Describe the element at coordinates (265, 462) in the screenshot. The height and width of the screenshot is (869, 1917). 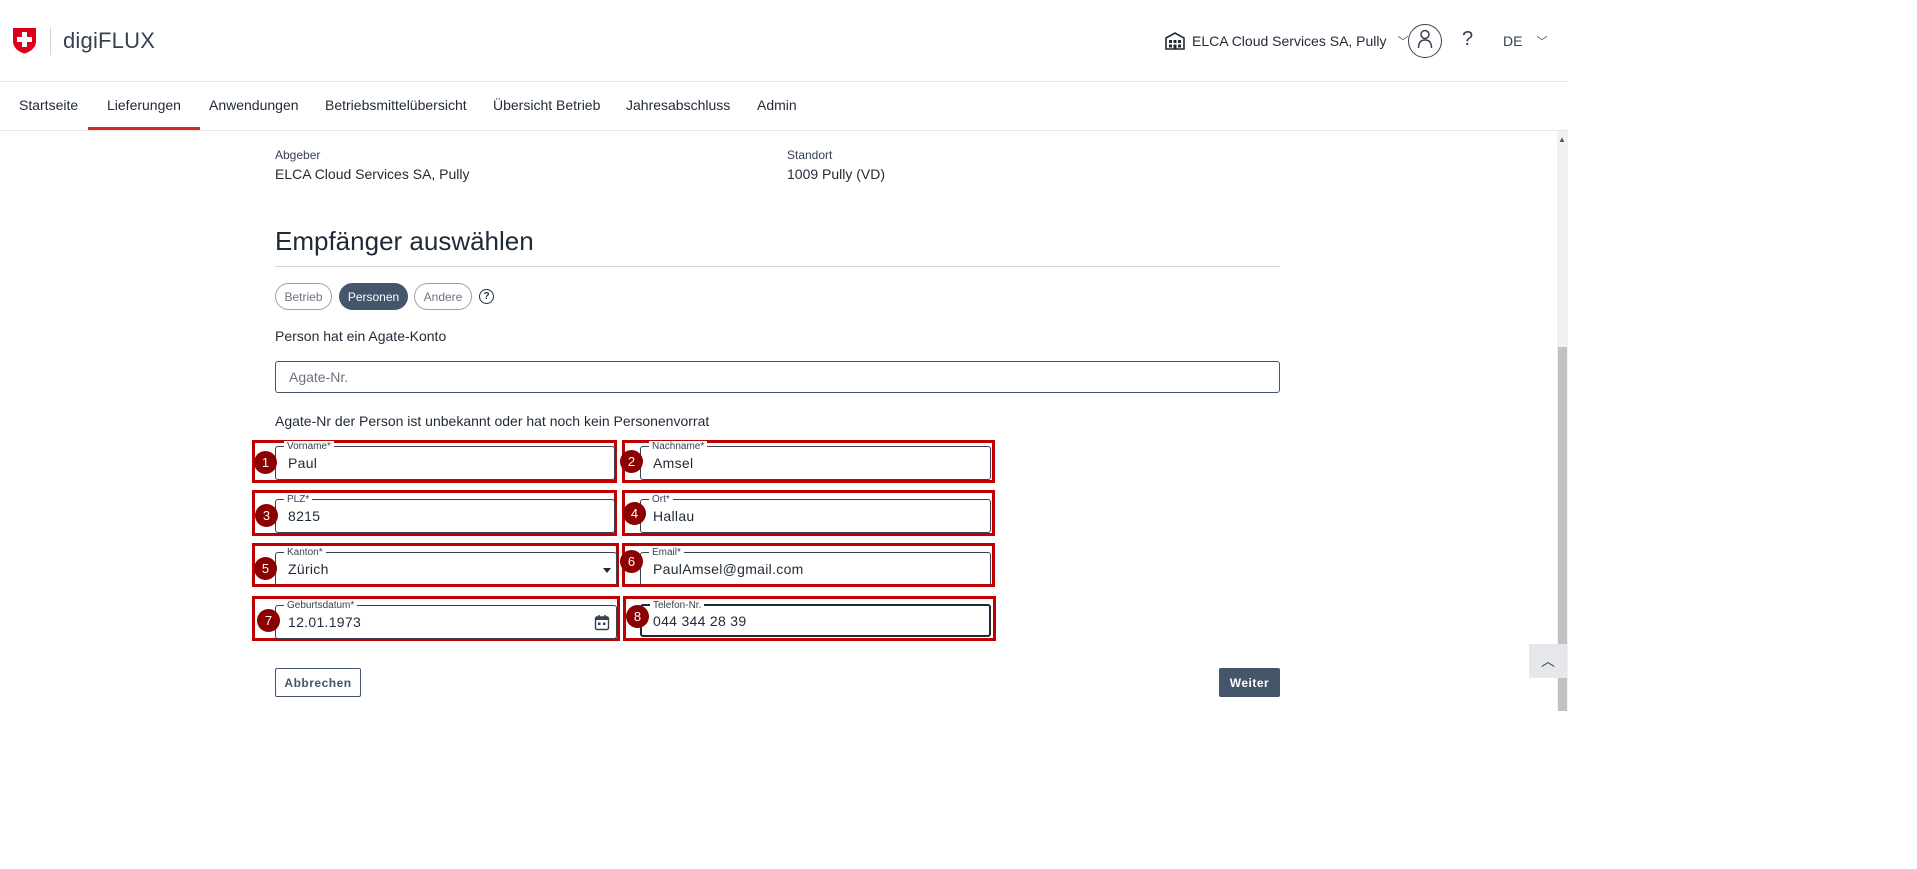
I see `annotation-badge-1: 1` at that location.